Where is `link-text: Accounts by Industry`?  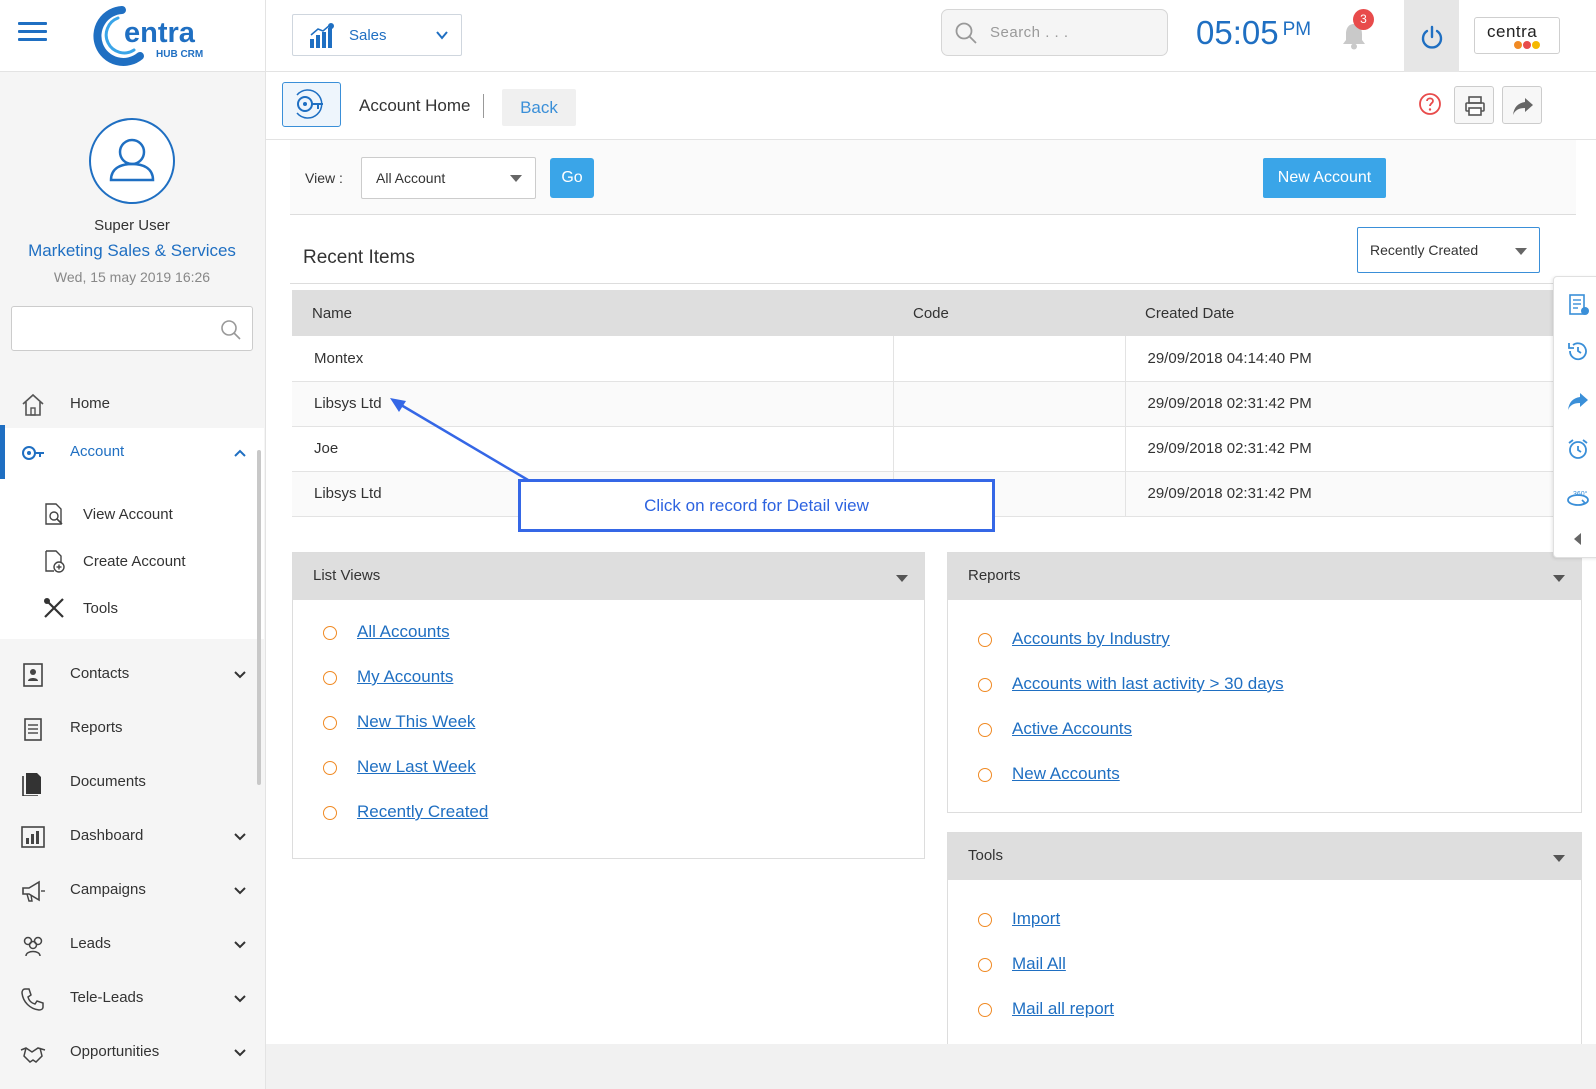 link-text: Accounts by Industry is located at coordinates (1091, 639).